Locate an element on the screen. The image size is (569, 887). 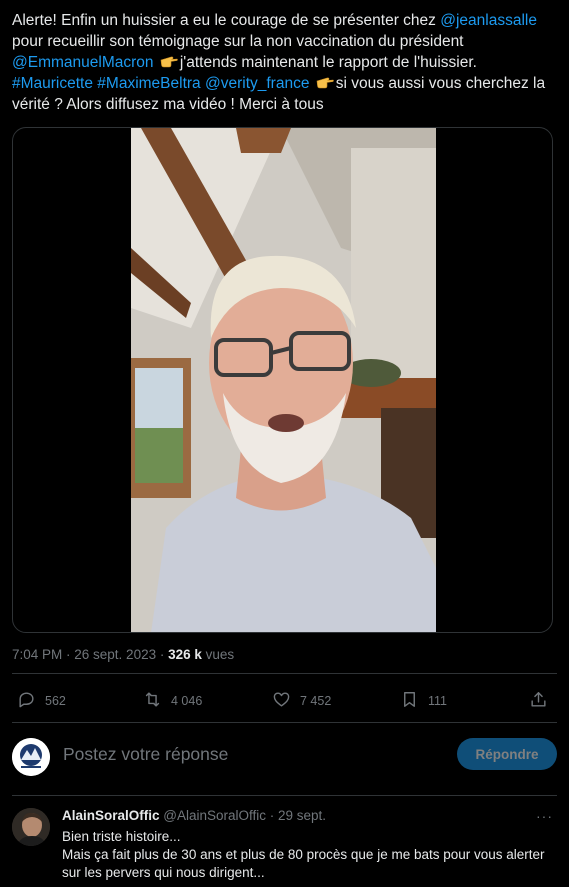
mention-link: @jeanlassalle is located at coordinates (488, 20).